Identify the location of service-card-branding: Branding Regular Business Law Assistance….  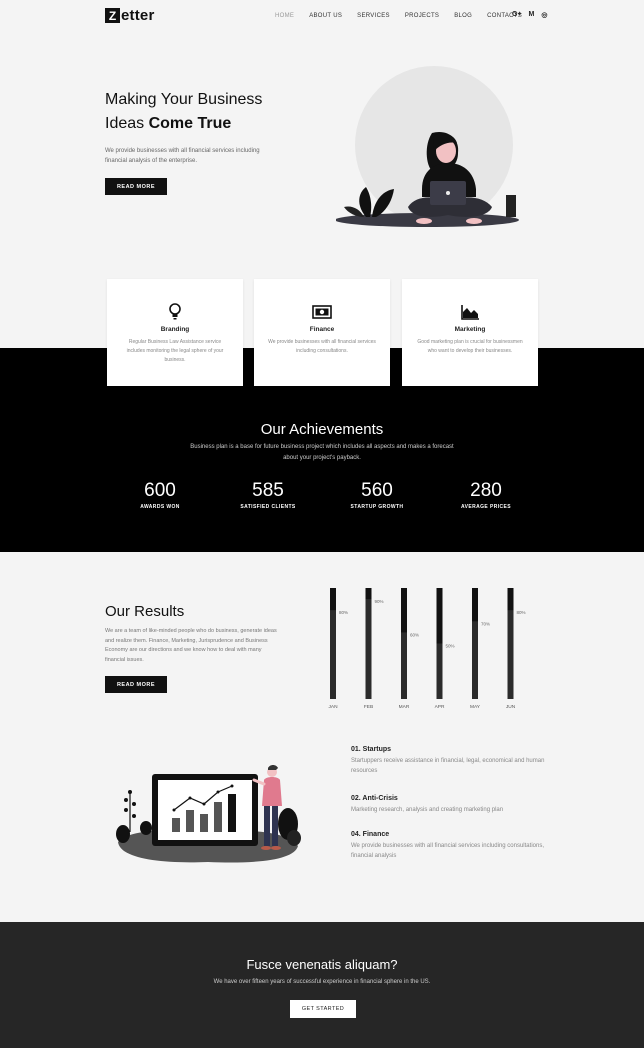
(175, 332).